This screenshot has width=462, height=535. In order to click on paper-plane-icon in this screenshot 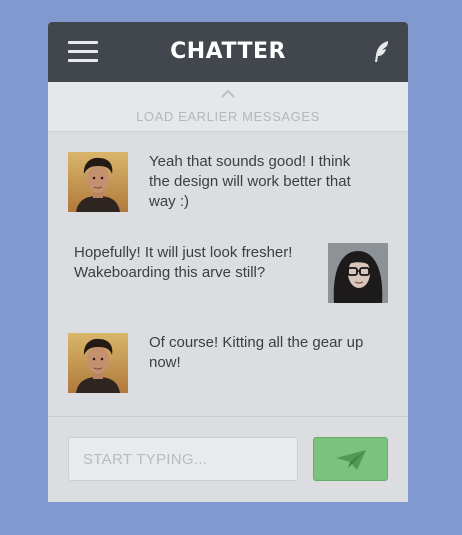, I will do `click(351, 460)`.